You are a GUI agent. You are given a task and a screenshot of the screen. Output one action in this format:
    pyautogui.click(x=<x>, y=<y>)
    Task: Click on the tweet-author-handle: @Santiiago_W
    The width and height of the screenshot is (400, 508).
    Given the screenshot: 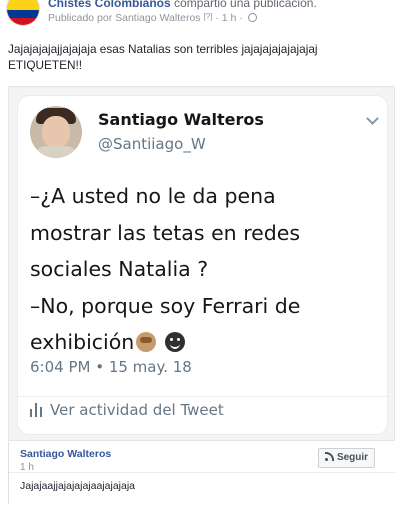 What is the action you would take?
    pyautogui.click(x=152, y=144)
    